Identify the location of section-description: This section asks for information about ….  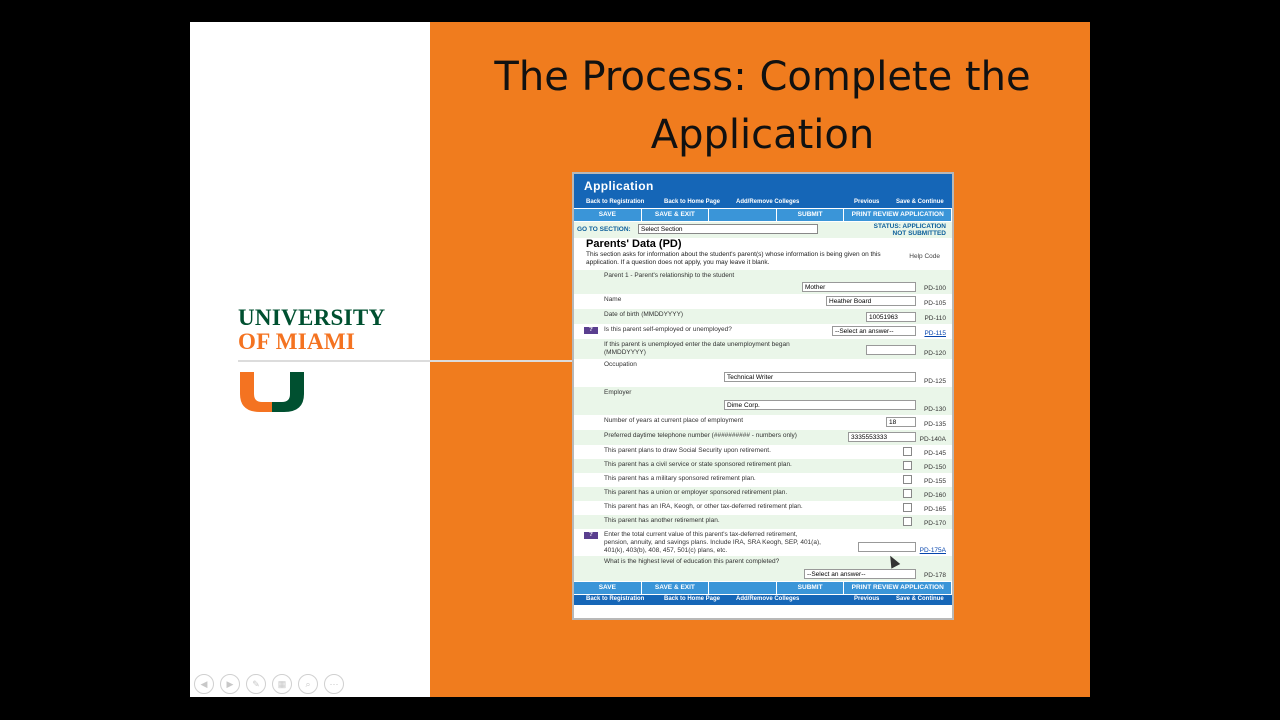
(733, 258).